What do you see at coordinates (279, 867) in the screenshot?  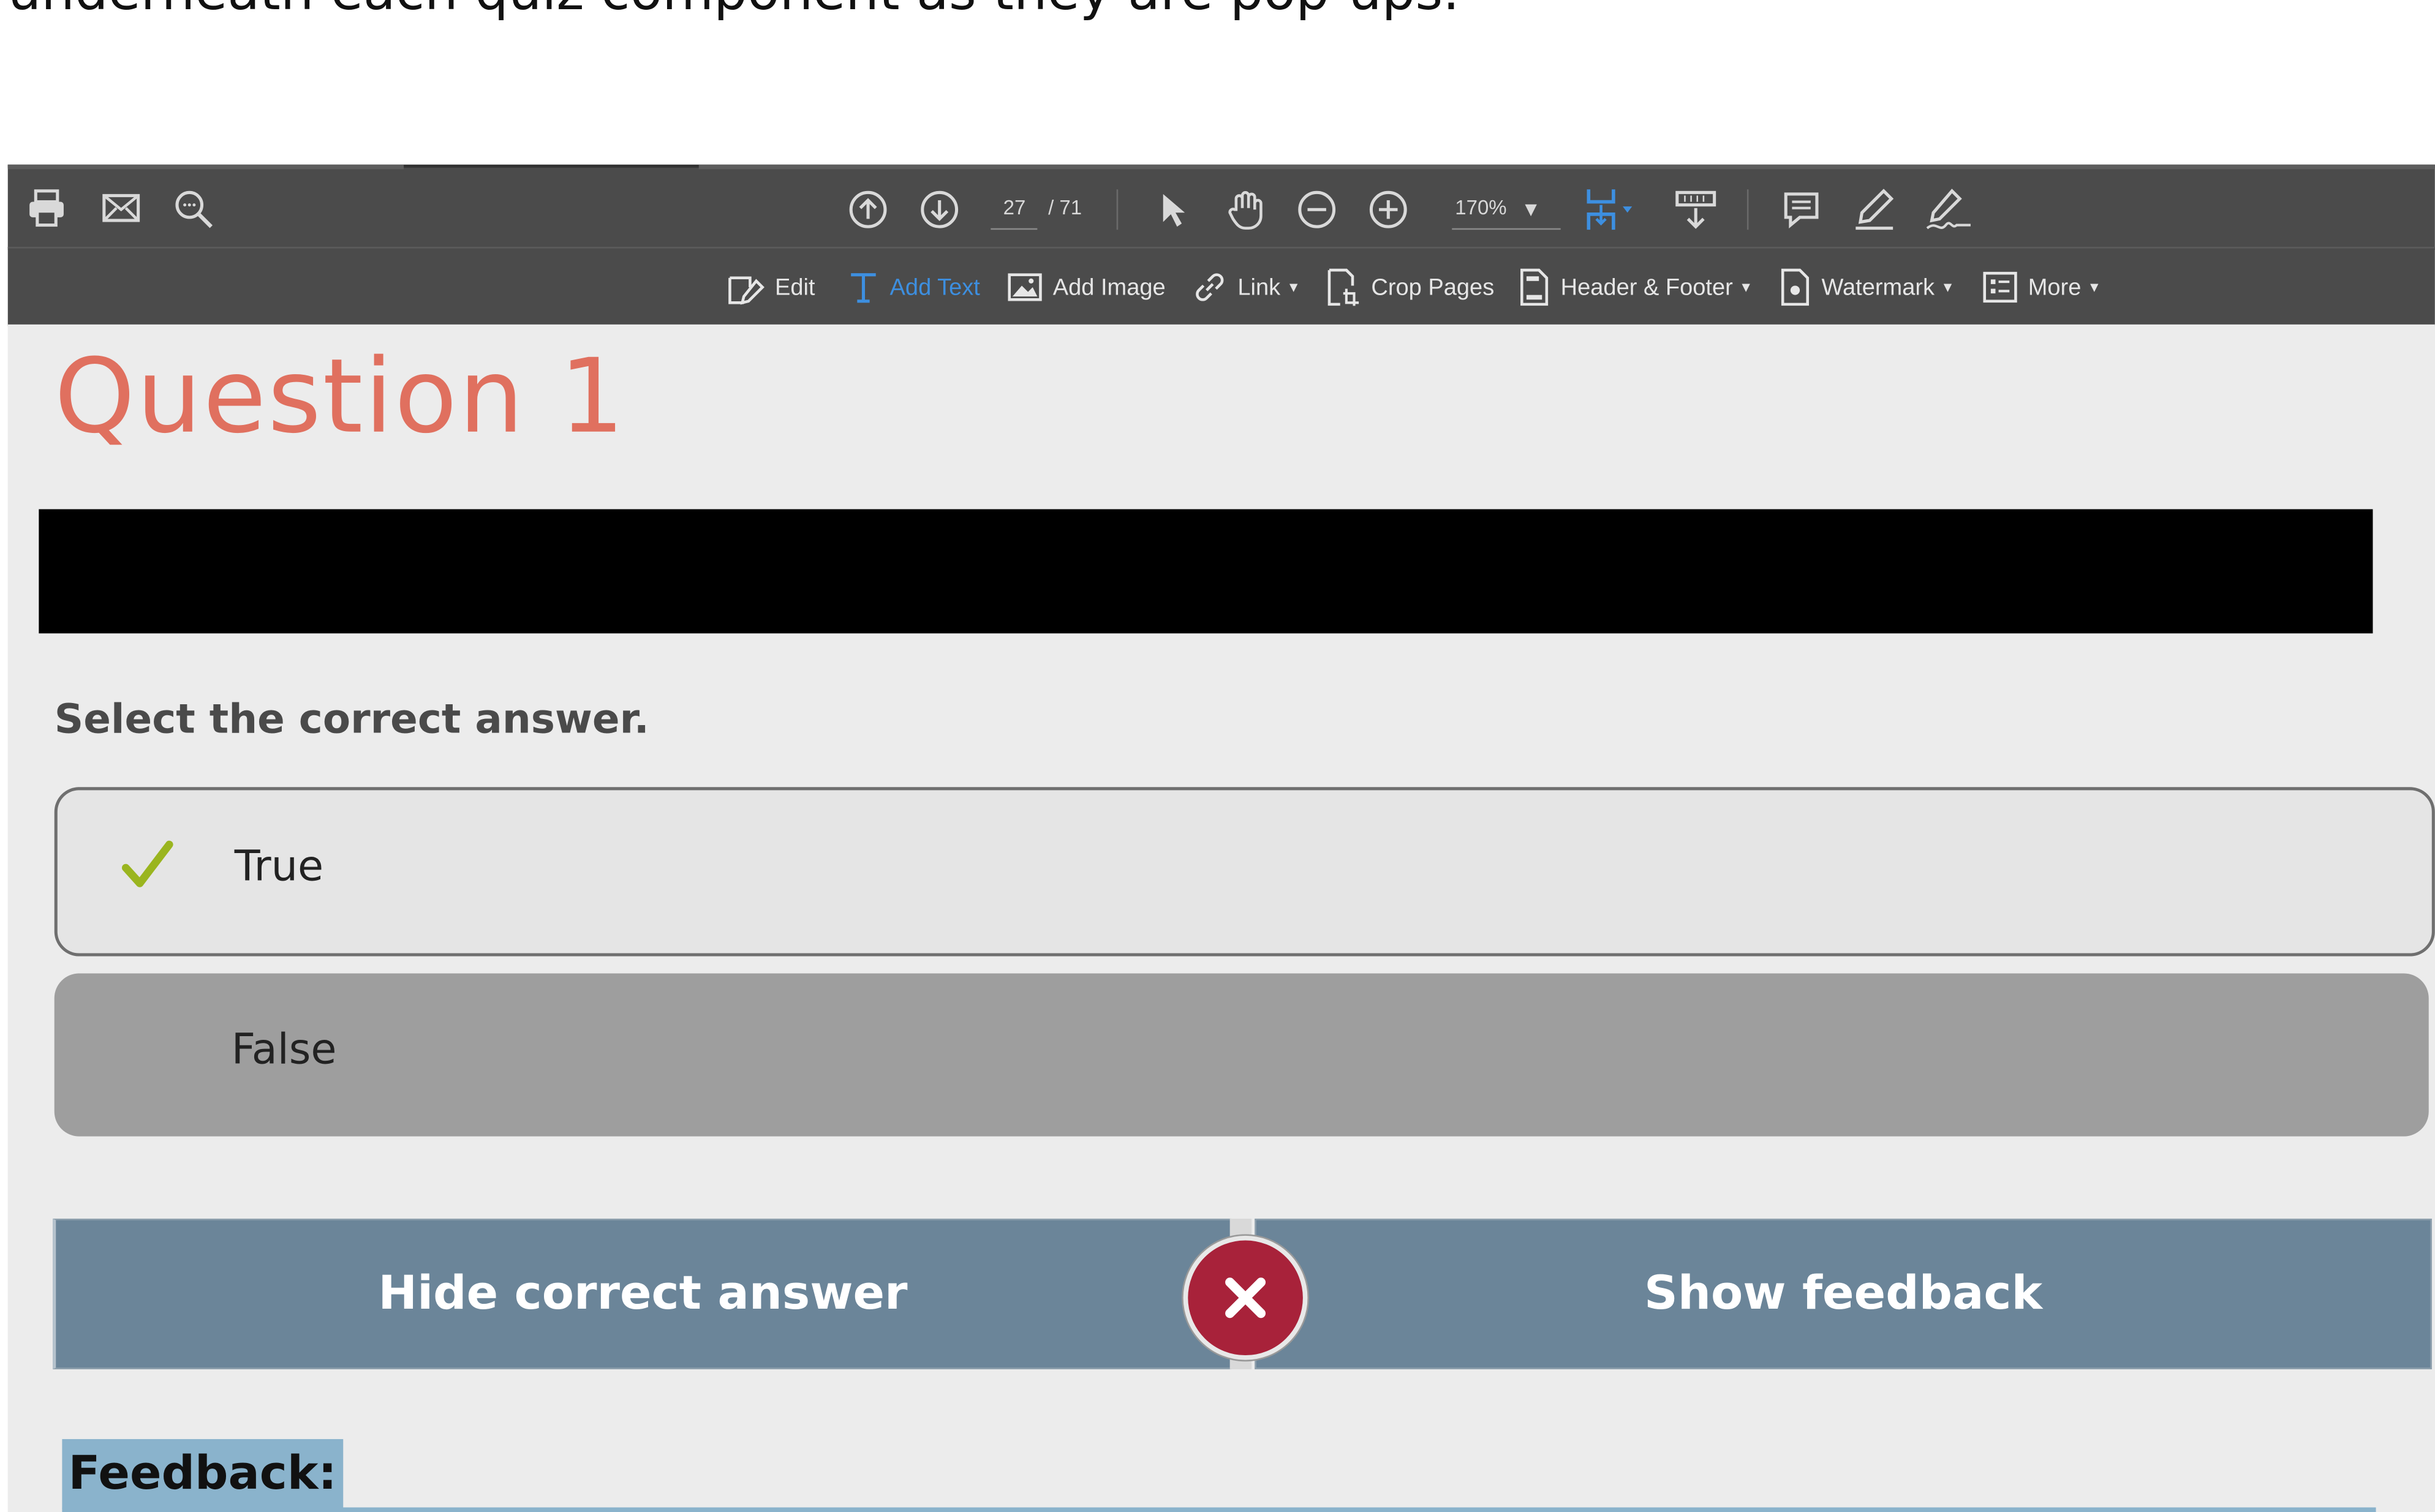 I see `answer-label: True` at bounding box center [279, 867].